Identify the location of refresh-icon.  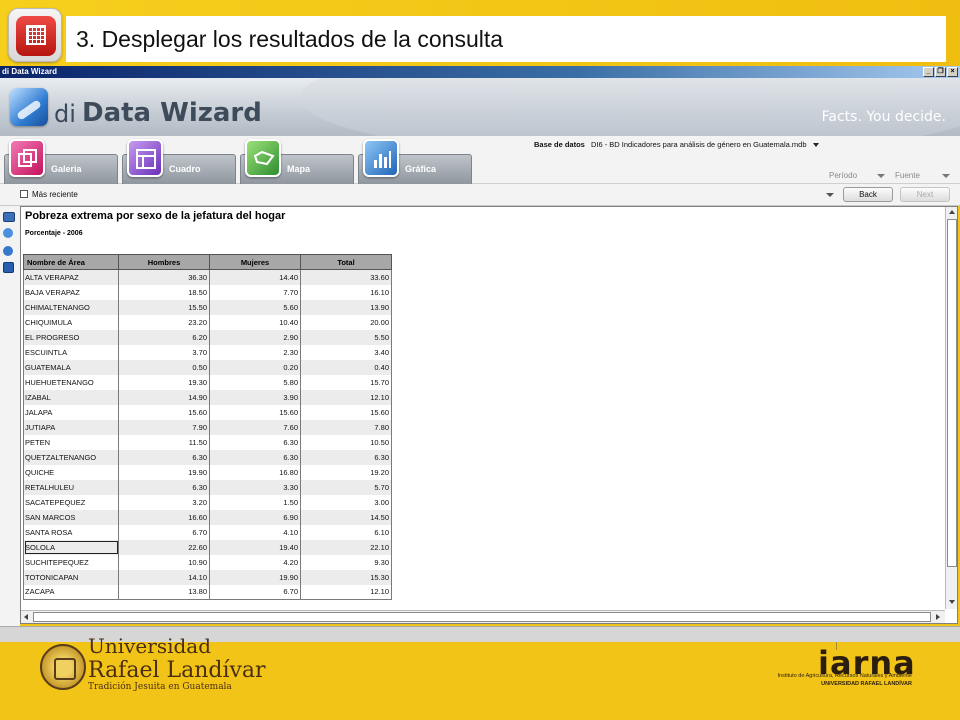
(8, 233).